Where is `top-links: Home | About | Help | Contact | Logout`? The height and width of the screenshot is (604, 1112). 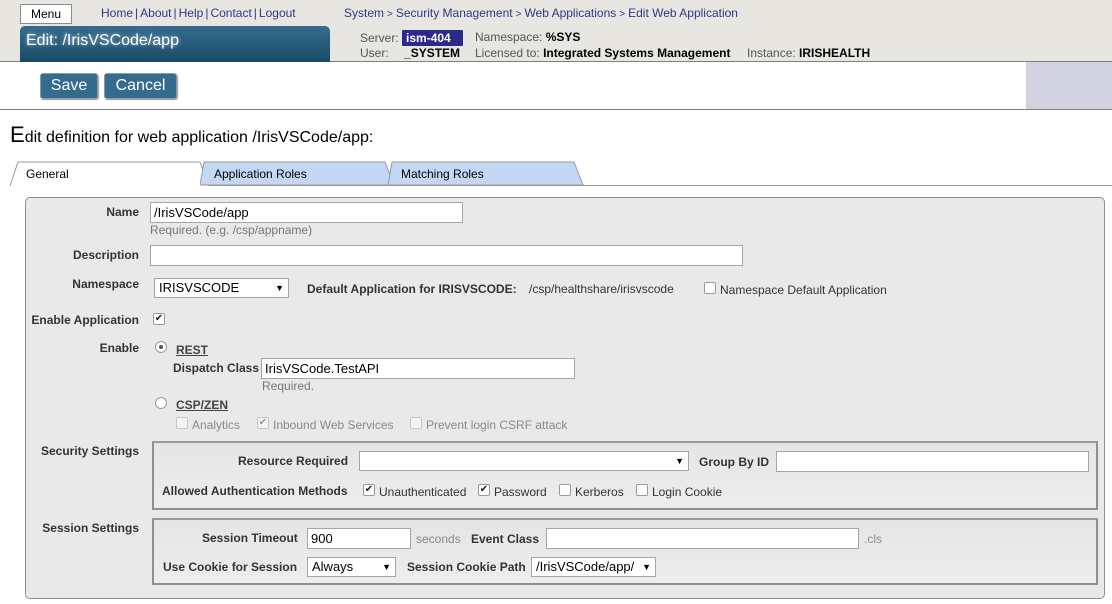 top-links: Home | About | Help | Contact | Logout is located at coordinates (198, 13).